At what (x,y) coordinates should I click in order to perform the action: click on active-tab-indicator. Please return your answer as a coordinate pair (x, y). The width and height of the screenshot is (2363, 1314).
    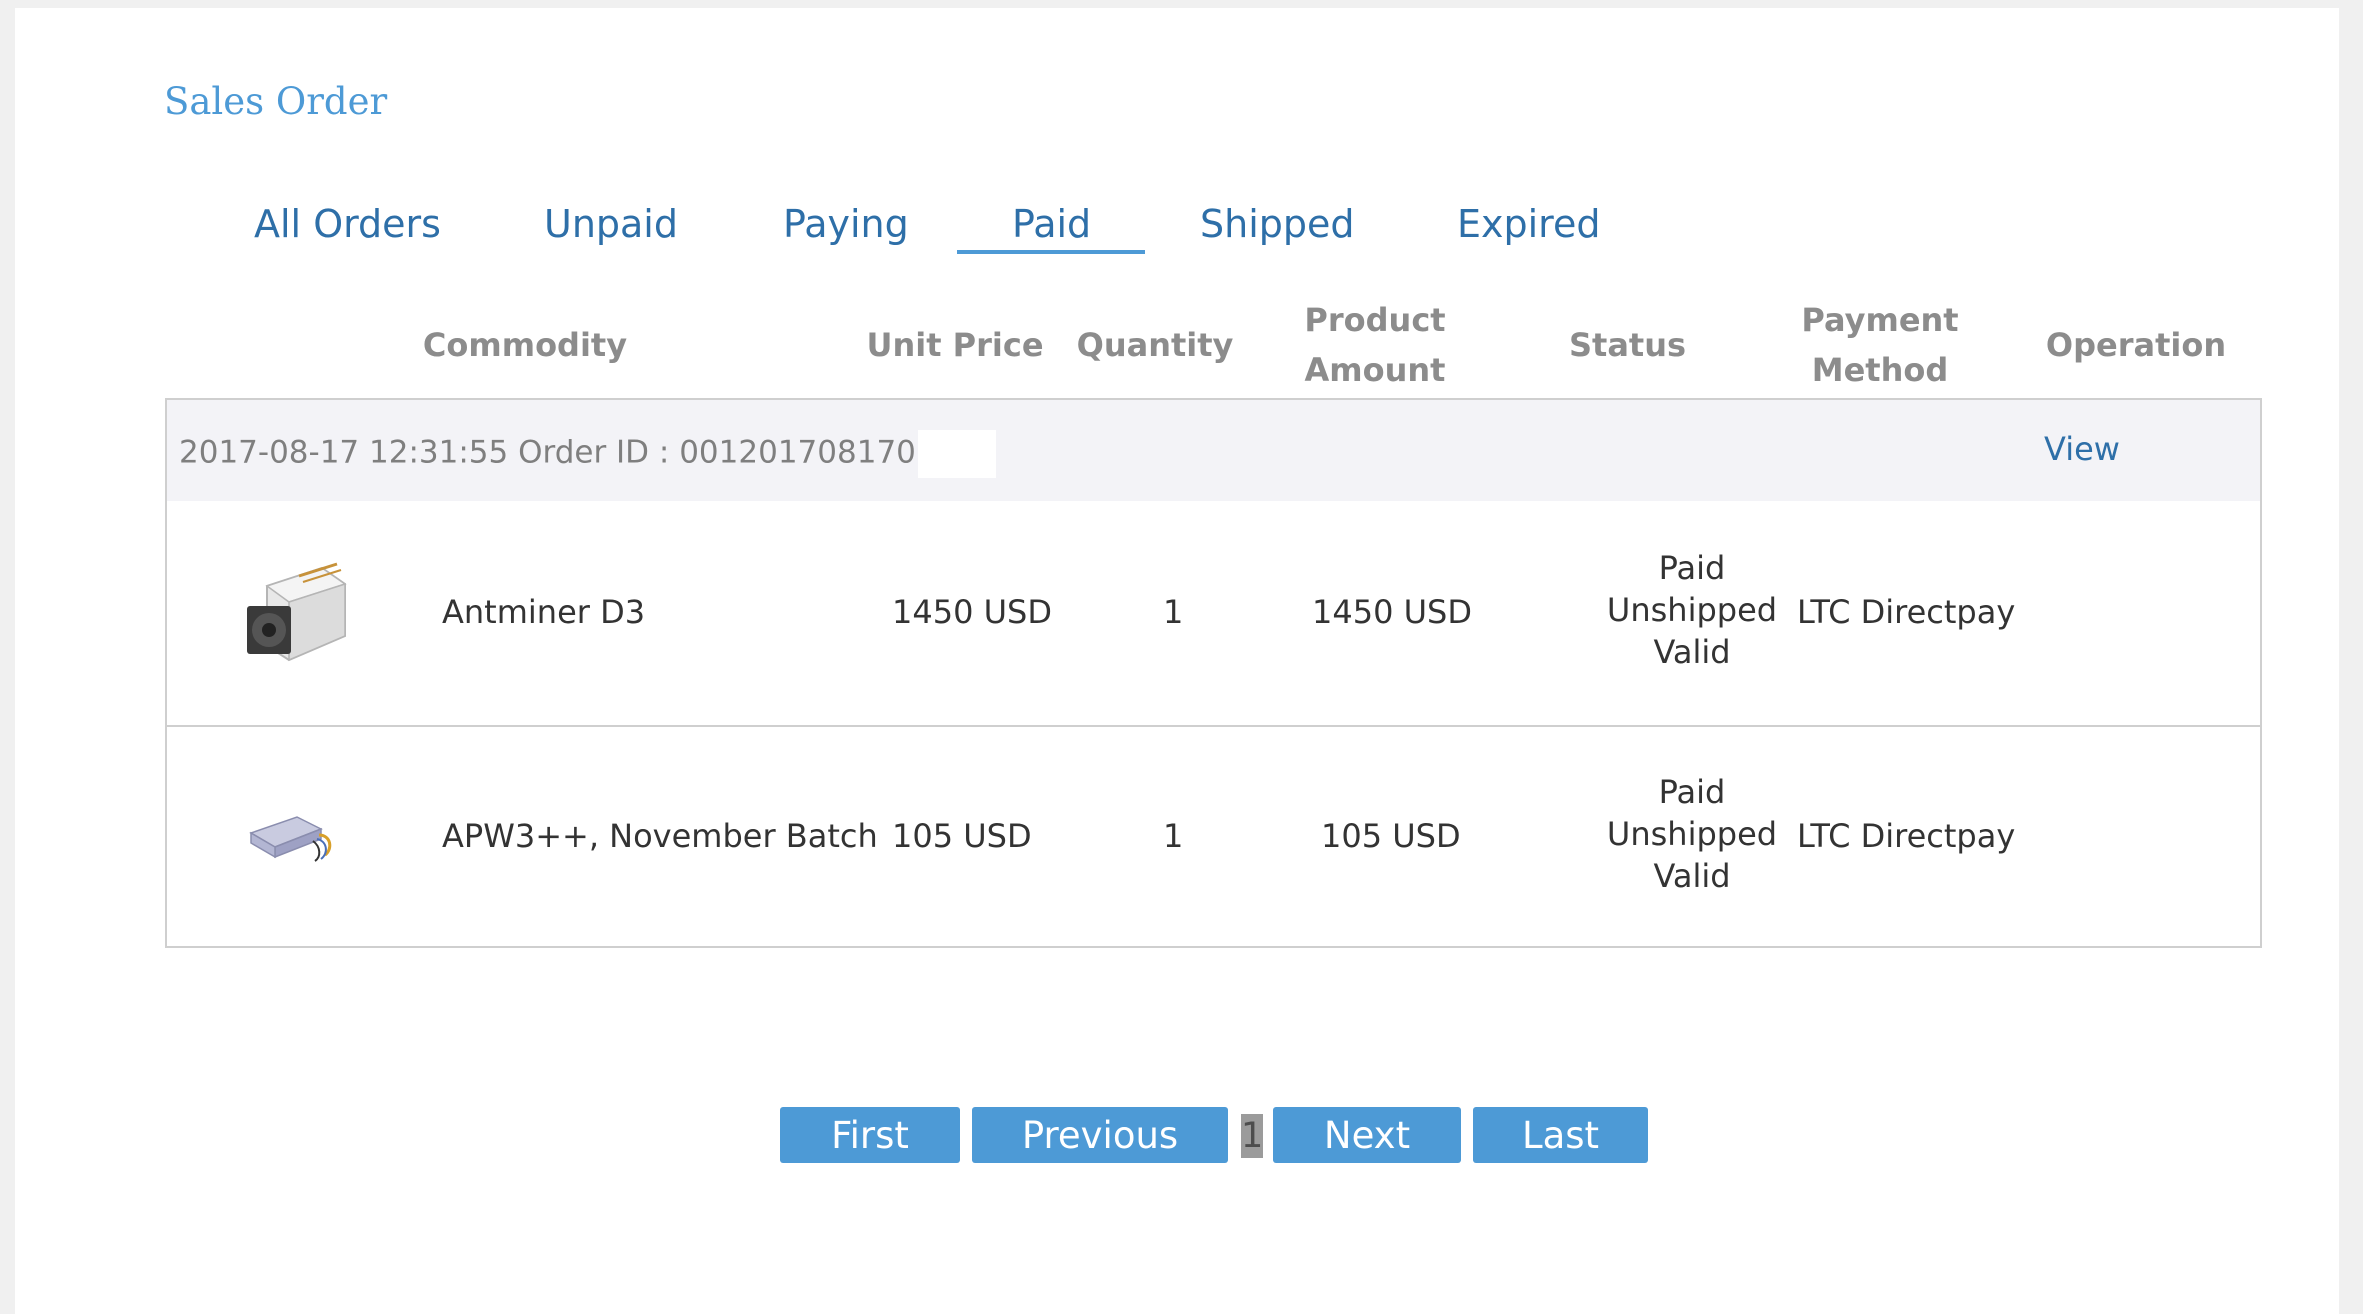
    Looking at the image, I should click on (1051, 252).